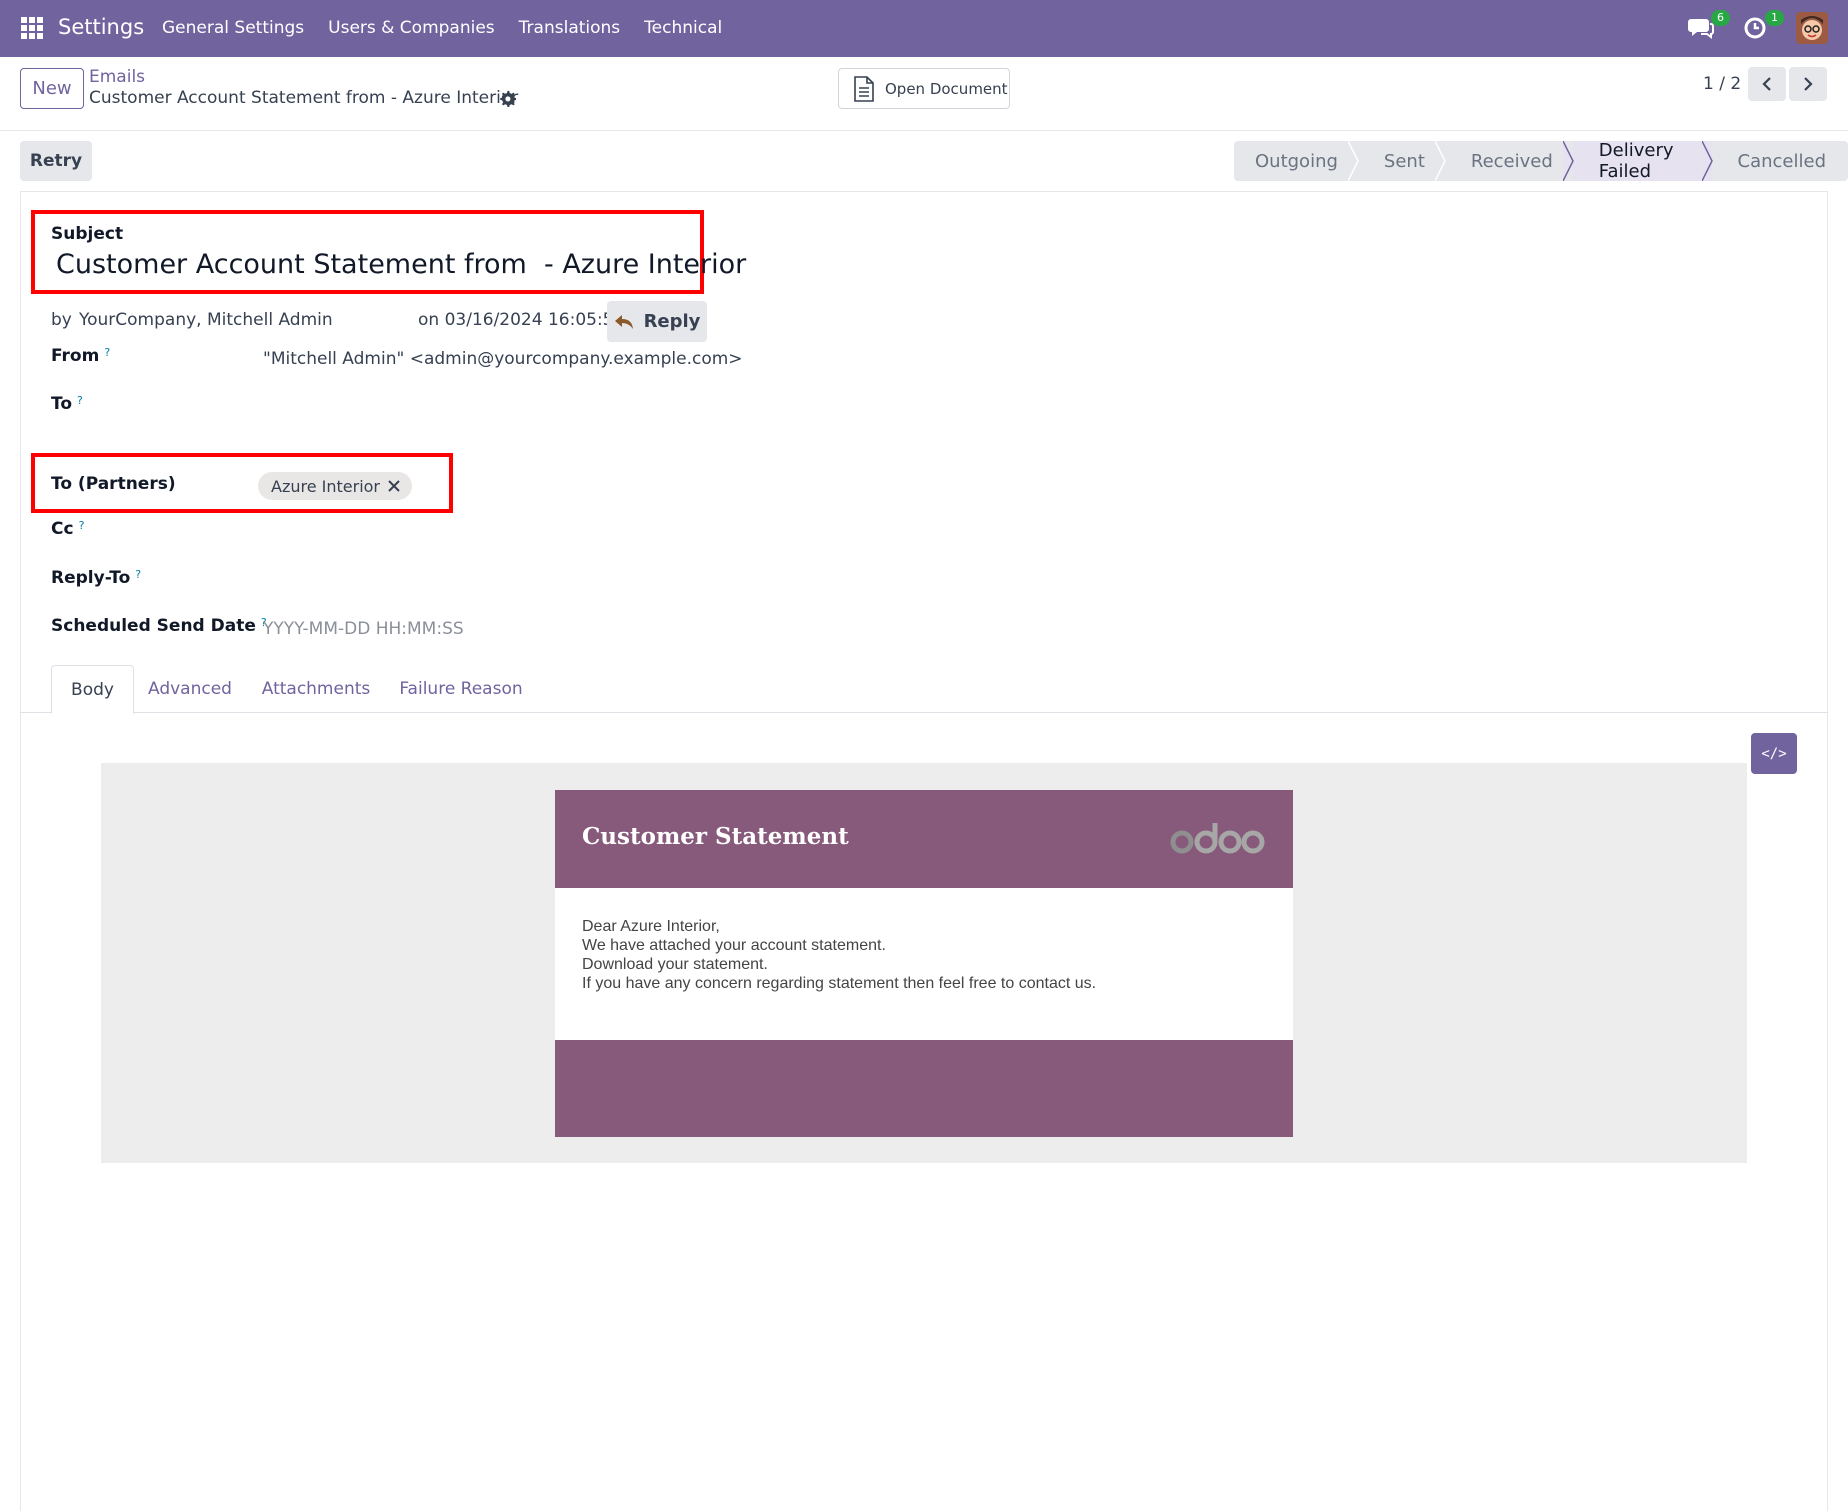 The image size is (1848, 1511). I want to click on email-line: Dear Azure Interior,, so click(651, 926).